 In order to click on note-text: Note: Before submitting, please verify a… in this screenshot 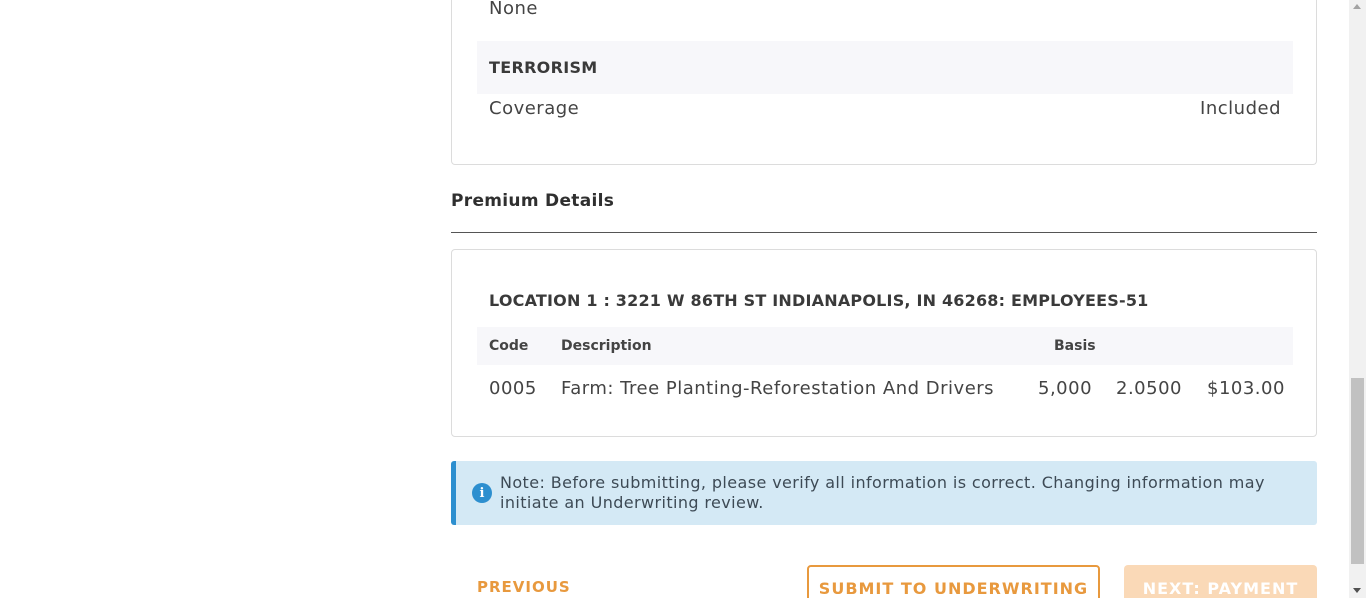, I will do `click(882, 492)`.